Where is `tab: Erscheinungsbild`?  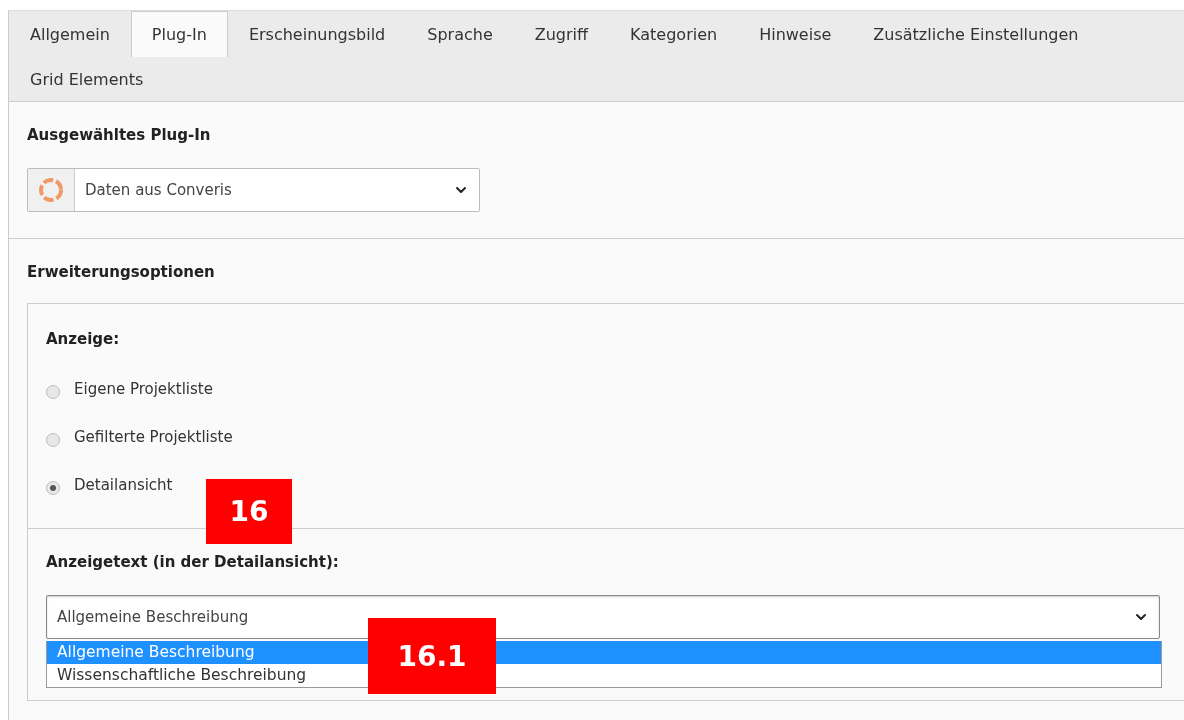
tab: Erscheinungsbild is located at coordinates (317, 34).